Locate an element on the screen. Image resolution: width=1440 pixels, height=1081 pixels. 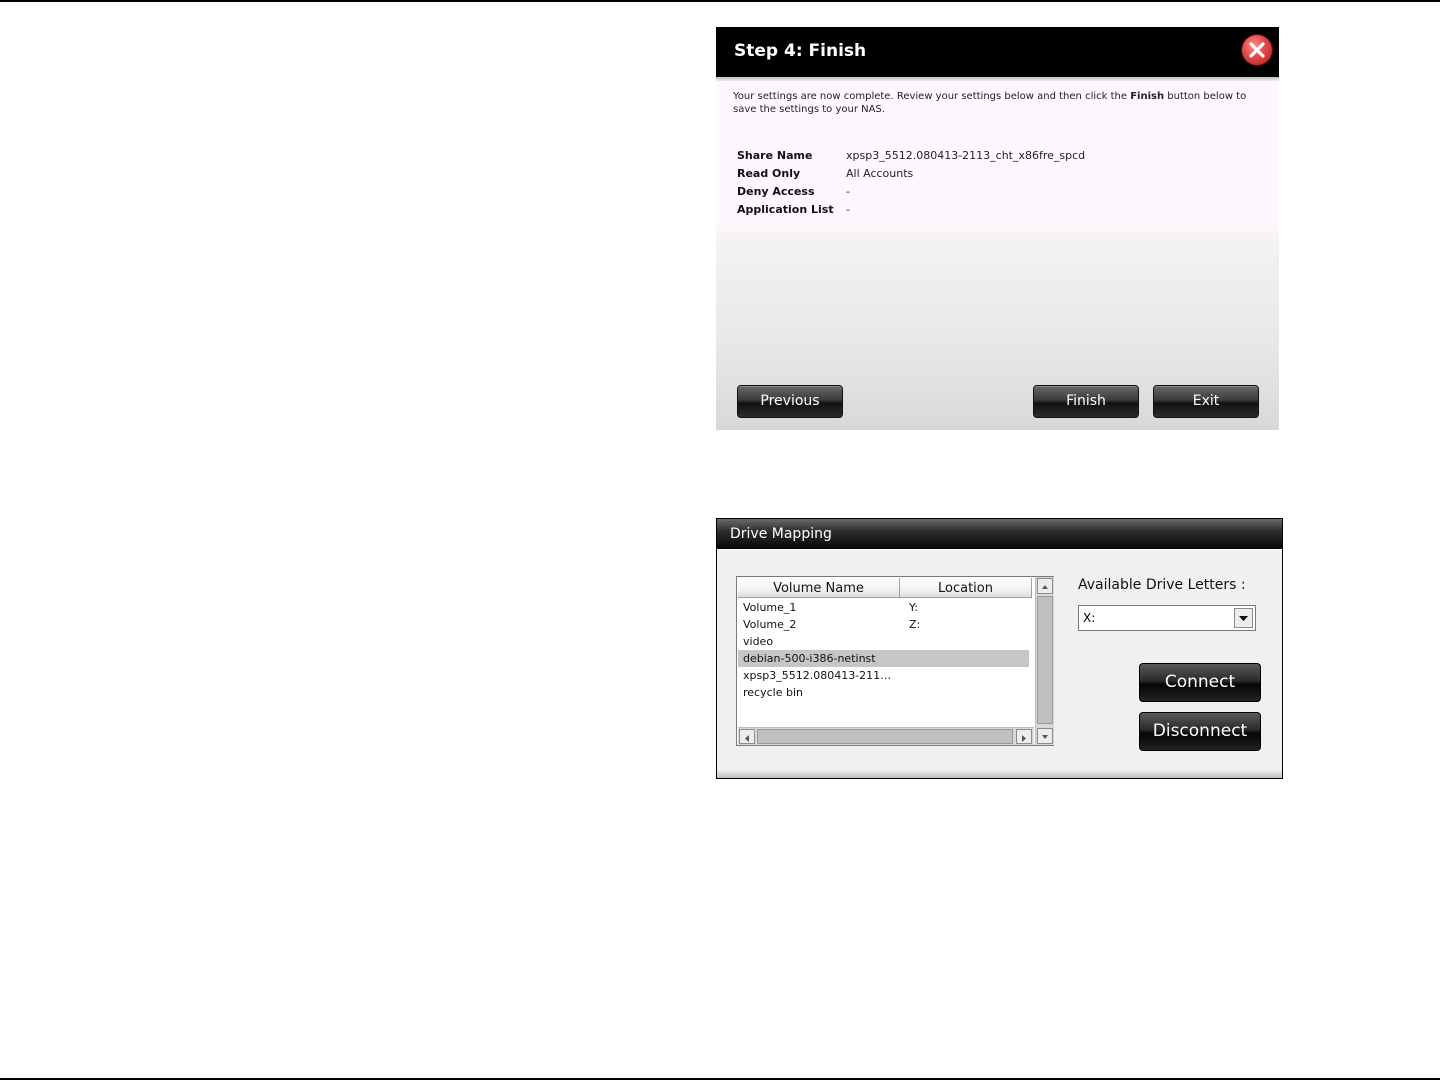
volume-location: Z: is located at coordinates (915, 624).